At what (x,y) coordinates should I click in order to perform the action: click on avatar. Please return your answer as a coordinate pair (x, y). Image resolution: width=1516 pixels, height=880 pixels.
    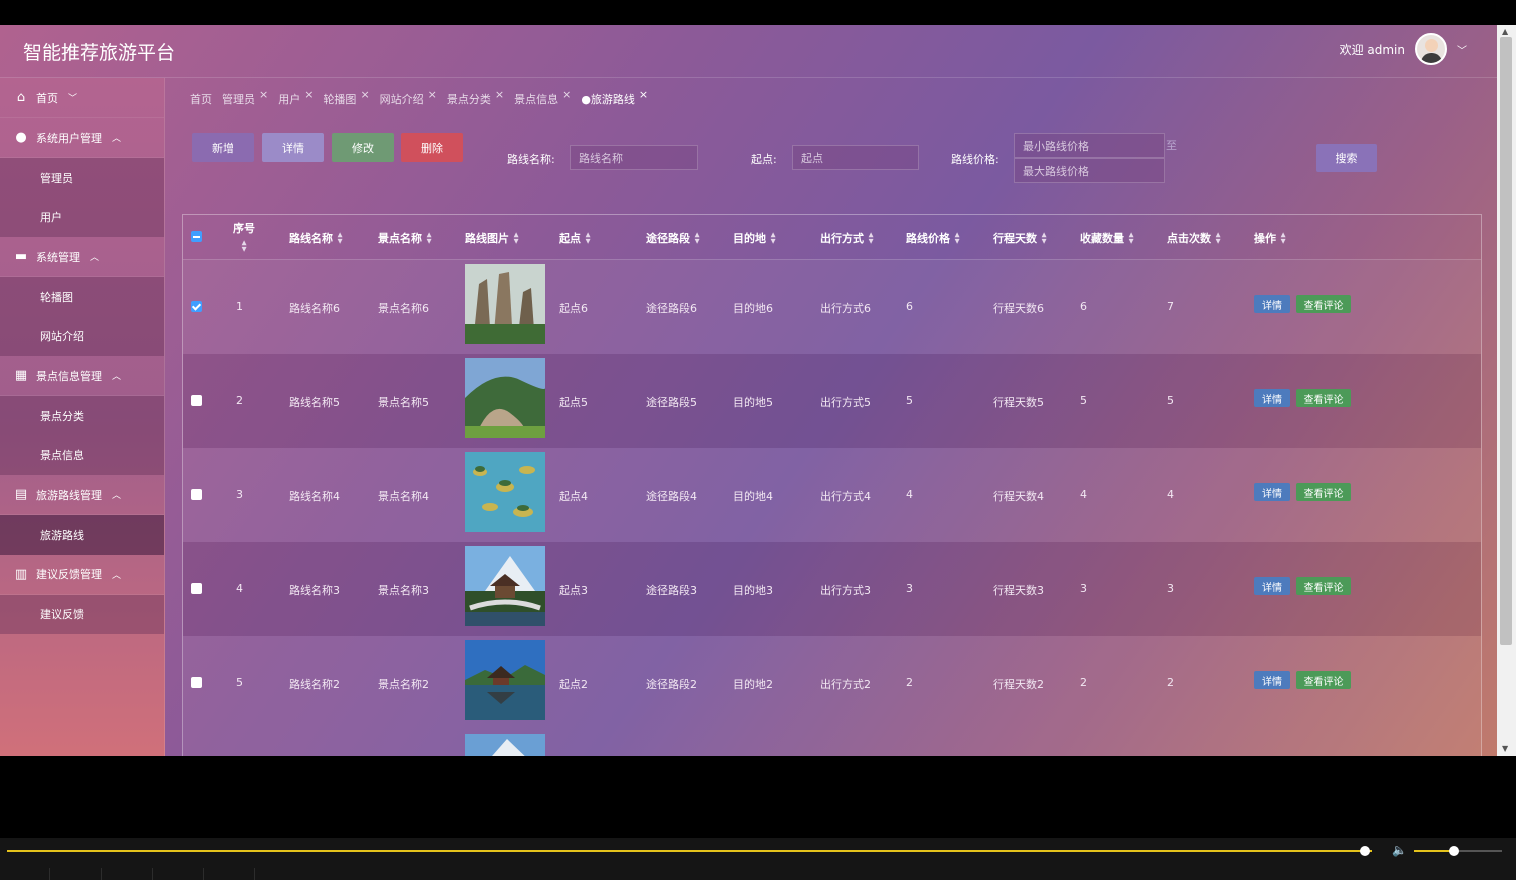
    Looking at the image, I should click on (1431, 49).